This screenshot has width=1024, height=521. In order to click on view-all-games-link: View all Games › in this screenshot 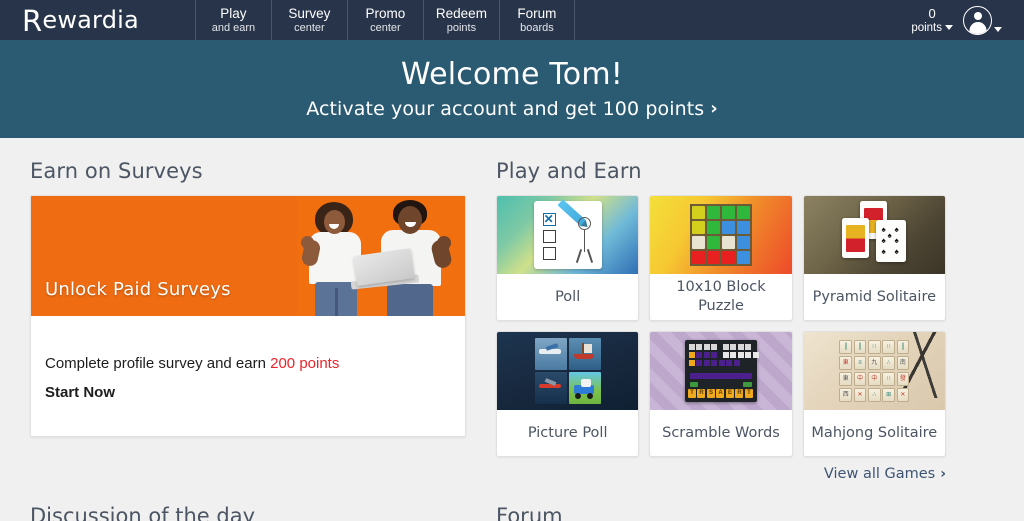, I will do `click(885, 474)`.